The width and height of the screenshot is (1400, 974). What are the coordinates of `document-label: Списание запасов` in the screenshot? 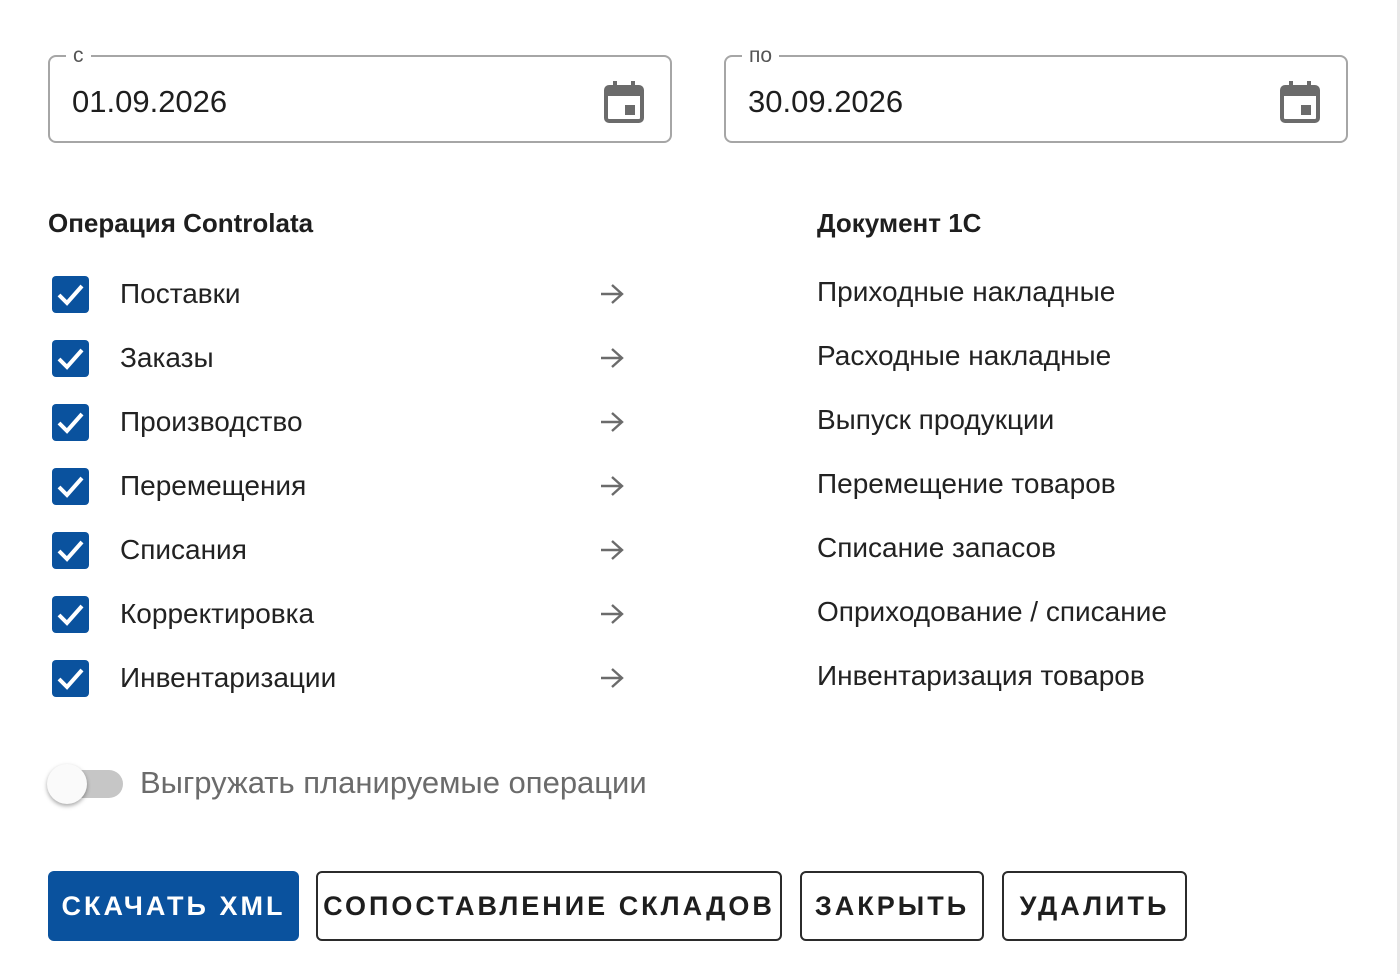 It's located at (936, 547).